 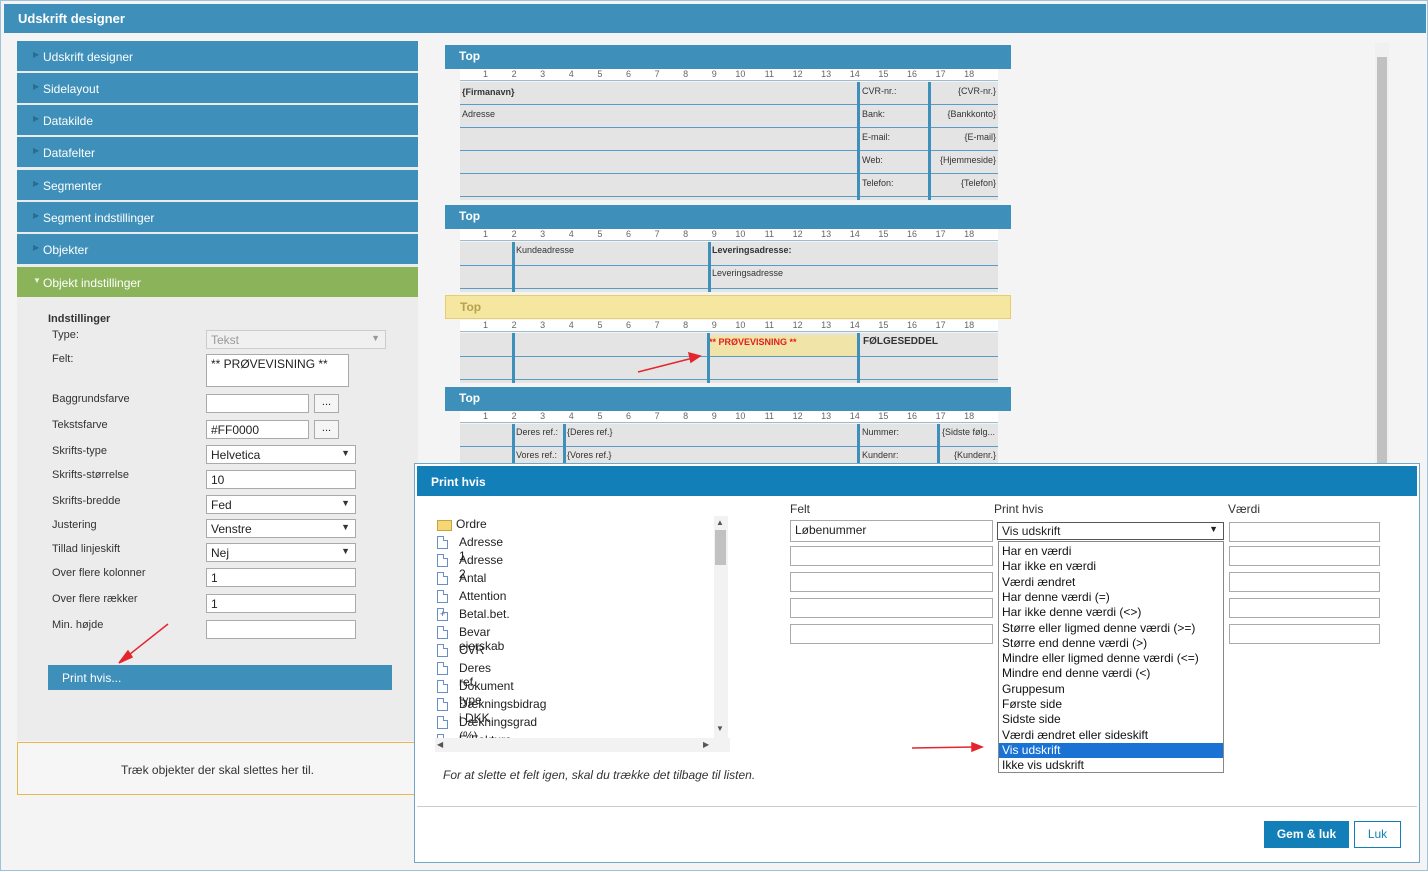 What do you see at coordinates (876, 137) in the screenshot?
I see `text-object: E-mail:` at bounding box center [876, 137].